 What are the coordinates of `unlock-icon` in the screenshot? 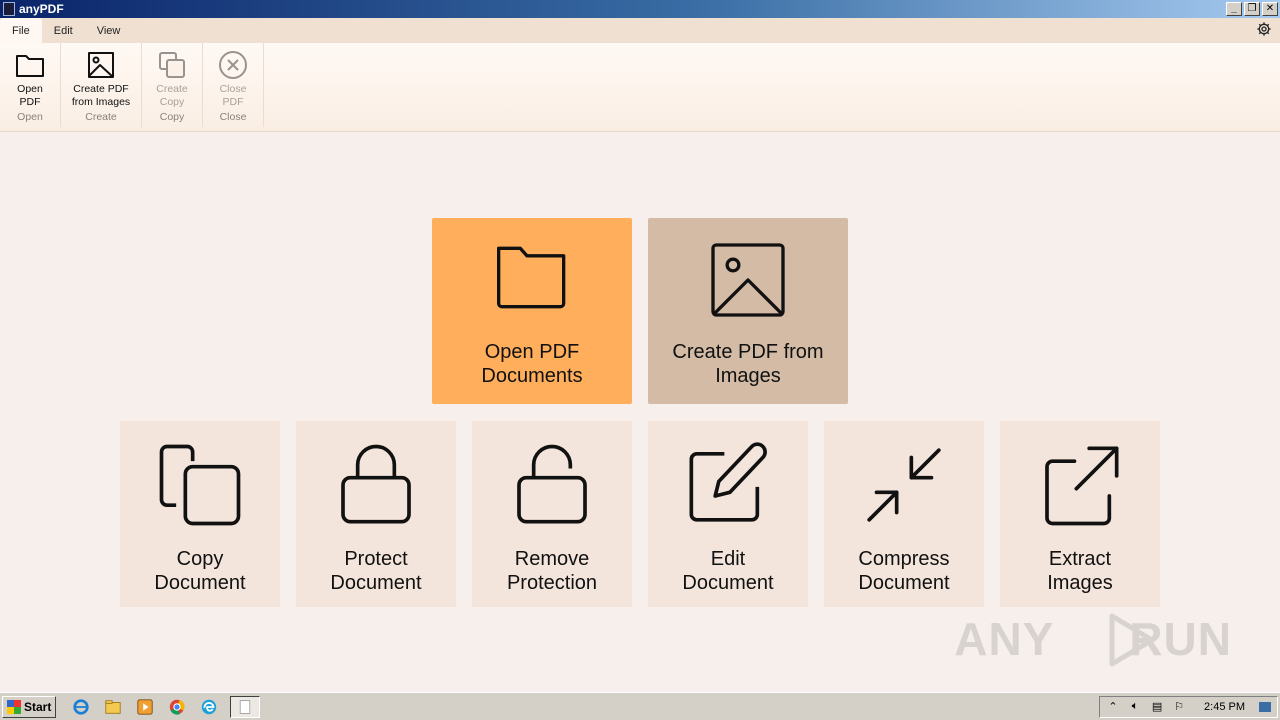 It's located at (552, 484).